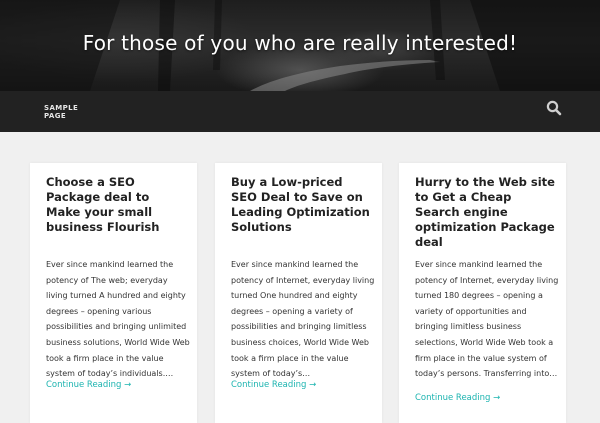  What do you see at coordinates (64, 112) in the screenshot?
I see `nav-item-sample-page: SAMPLE PAGE` at bounding box center [64, 112].